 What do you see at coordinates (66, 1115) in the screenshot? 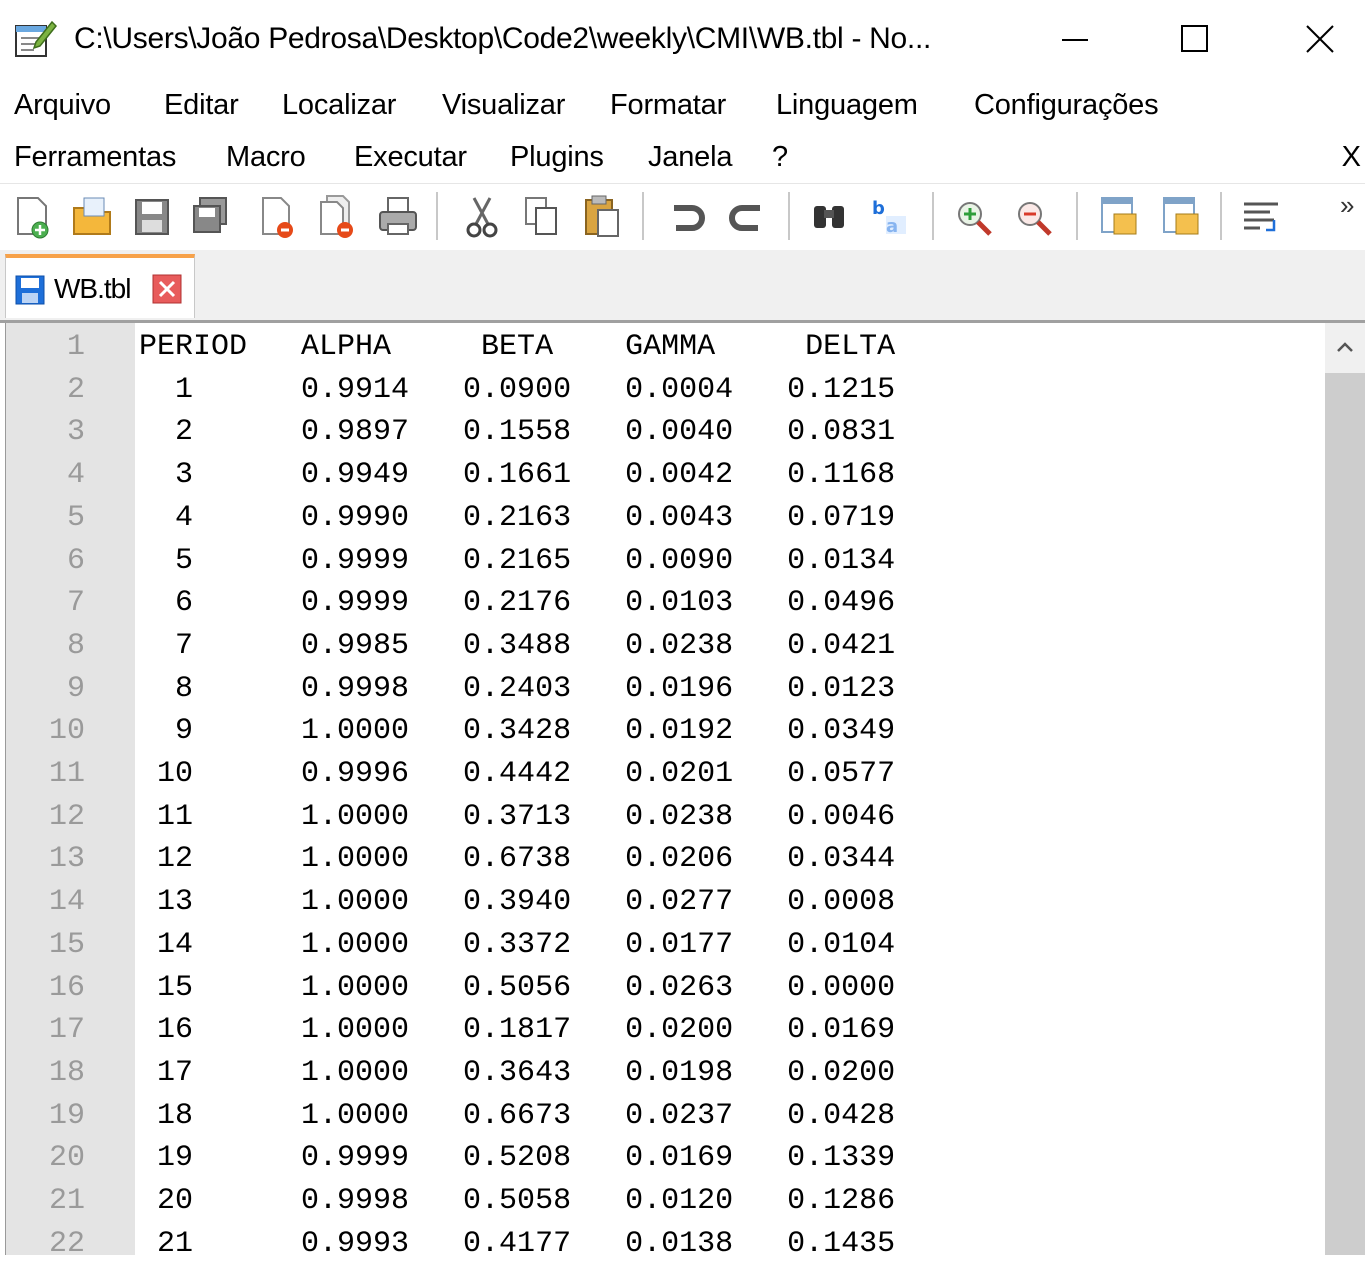
I see `line-number: 19` at bounding box center [66, 1115].